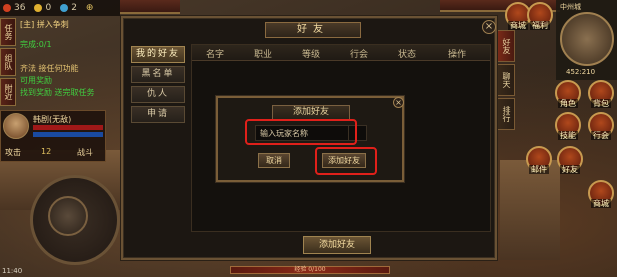 The width and height of the screenshot is (617, 277). What do you see at coordinates (274, 160) in the screenshot?
I see `cancel-button: 取消` at bounding box center [274, 160].